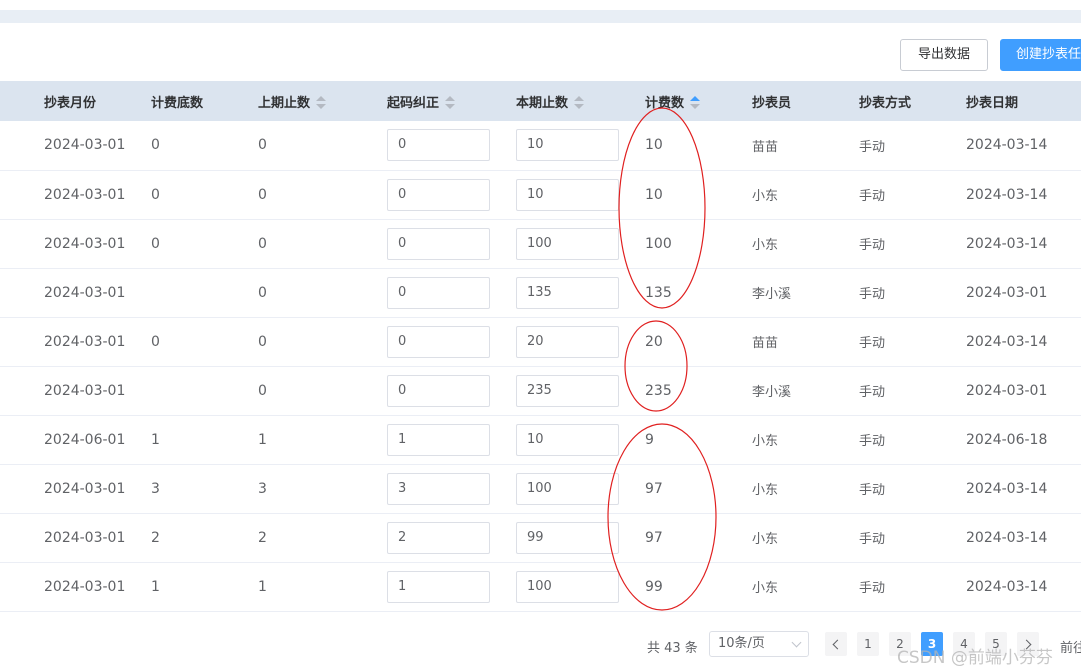 This screenshot has width=1081, height=671. I want to click on current-reading-cell: 135, so click(580, 292).